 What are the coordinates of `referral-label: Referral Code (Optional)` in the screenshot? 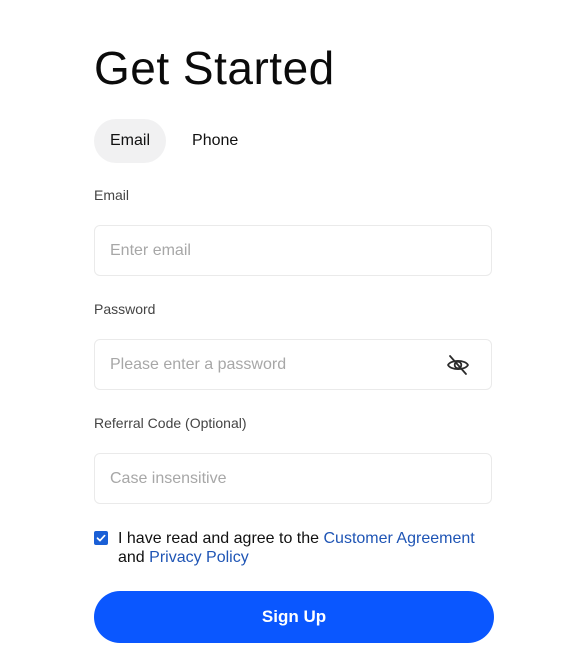 It's located at (170, 423).